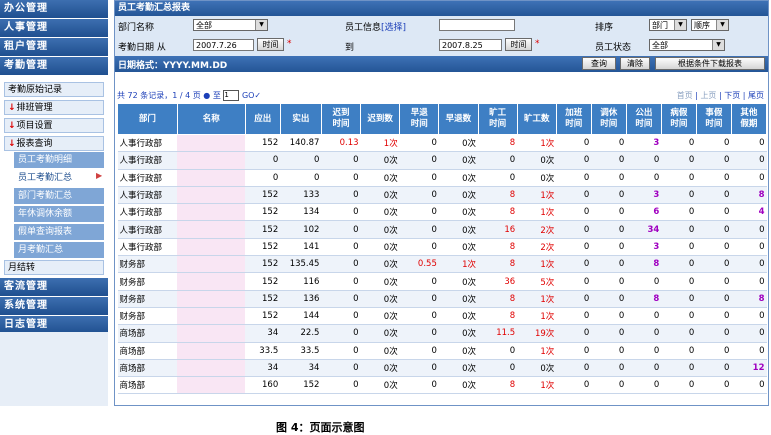 This screenshot has width=771, height=435. What do you see at coordinates (442, 229) in the screenshot?
I see `table-row: 人事行政部 152 102 0 0次 0 0次 16 2次 0 0 34 0 0 0` at bounding box center [442, 229].